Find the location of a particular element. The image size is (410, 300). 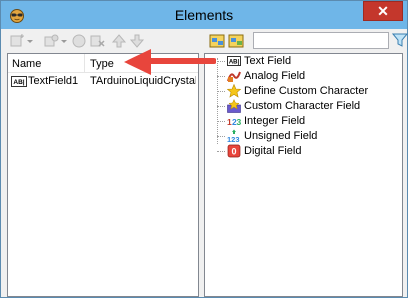

tree-item-label: Unsigned Field is located at coordinates (281, 136).